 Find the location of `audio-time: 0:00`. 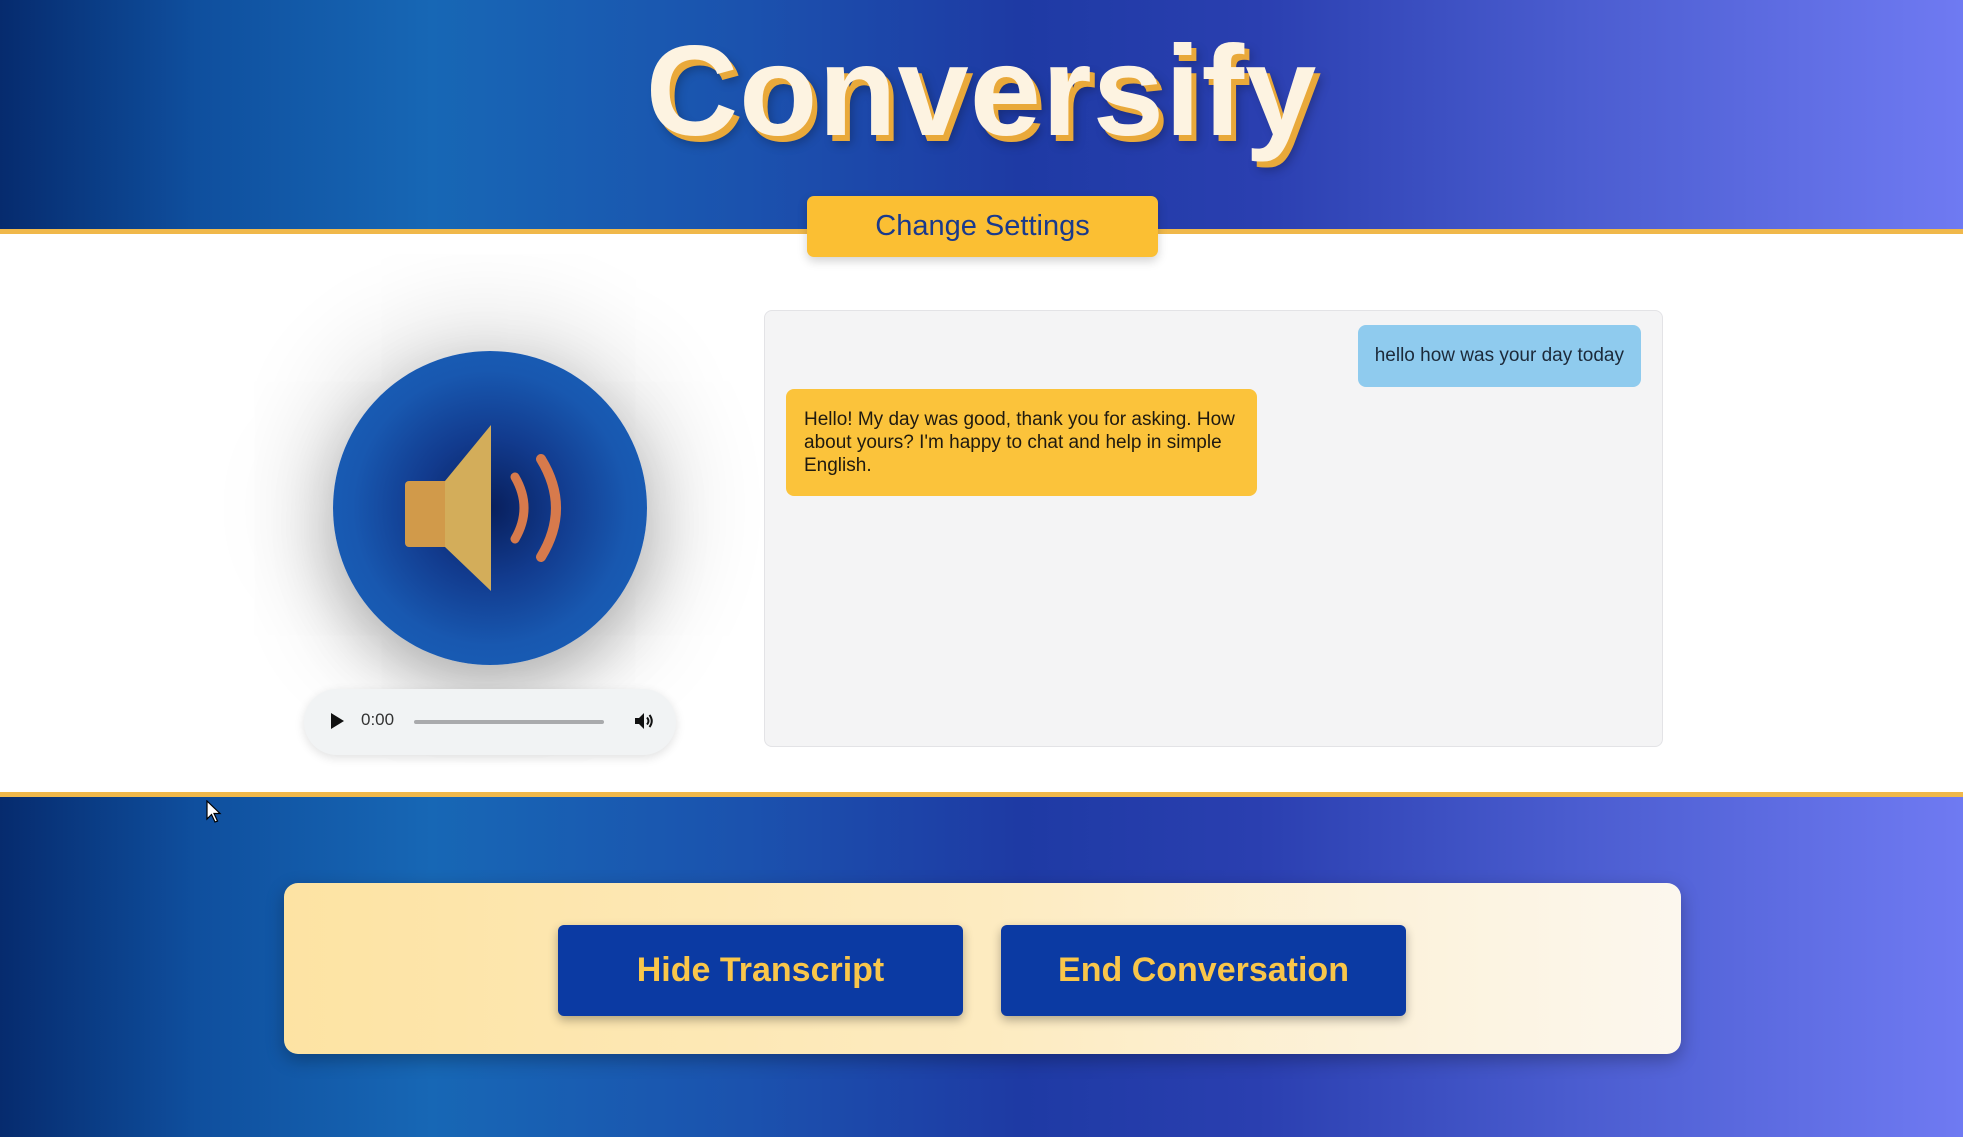

audio-time: 0:00 is located at coordinates (378, 719).